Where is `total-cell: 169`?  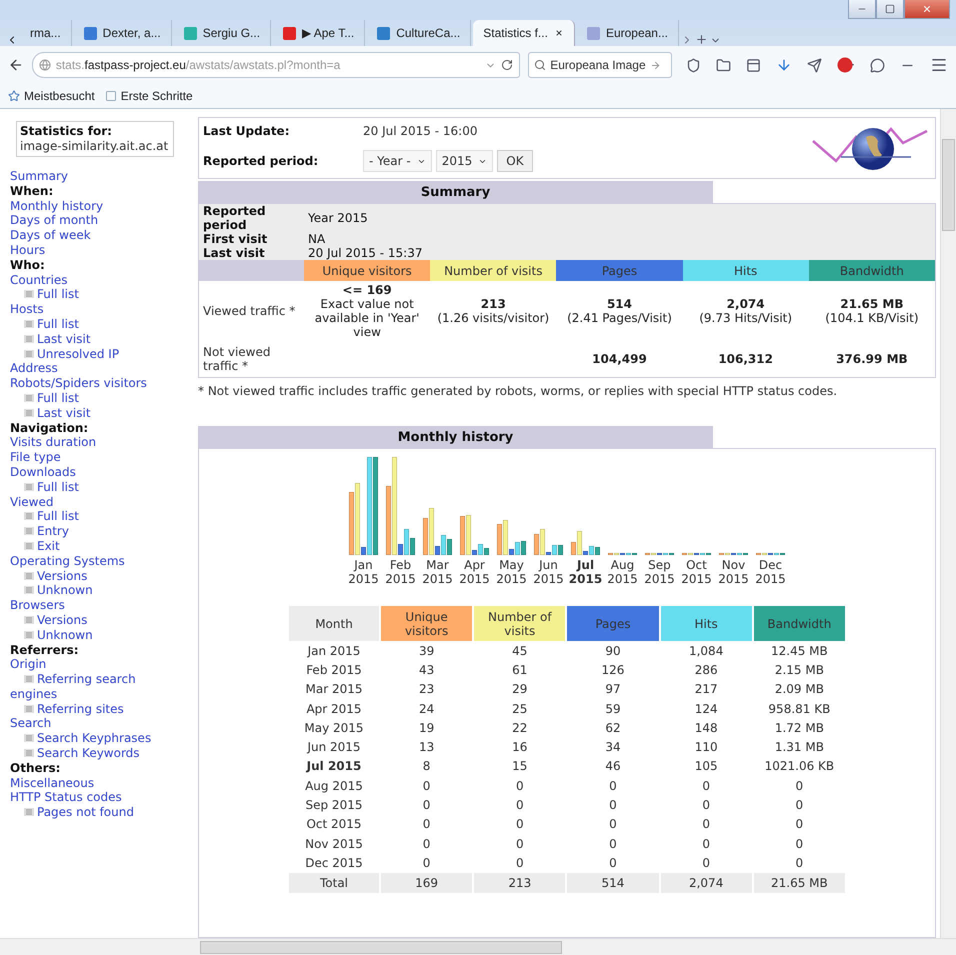 total-cell: 169 is located at coordinates (426, 882).